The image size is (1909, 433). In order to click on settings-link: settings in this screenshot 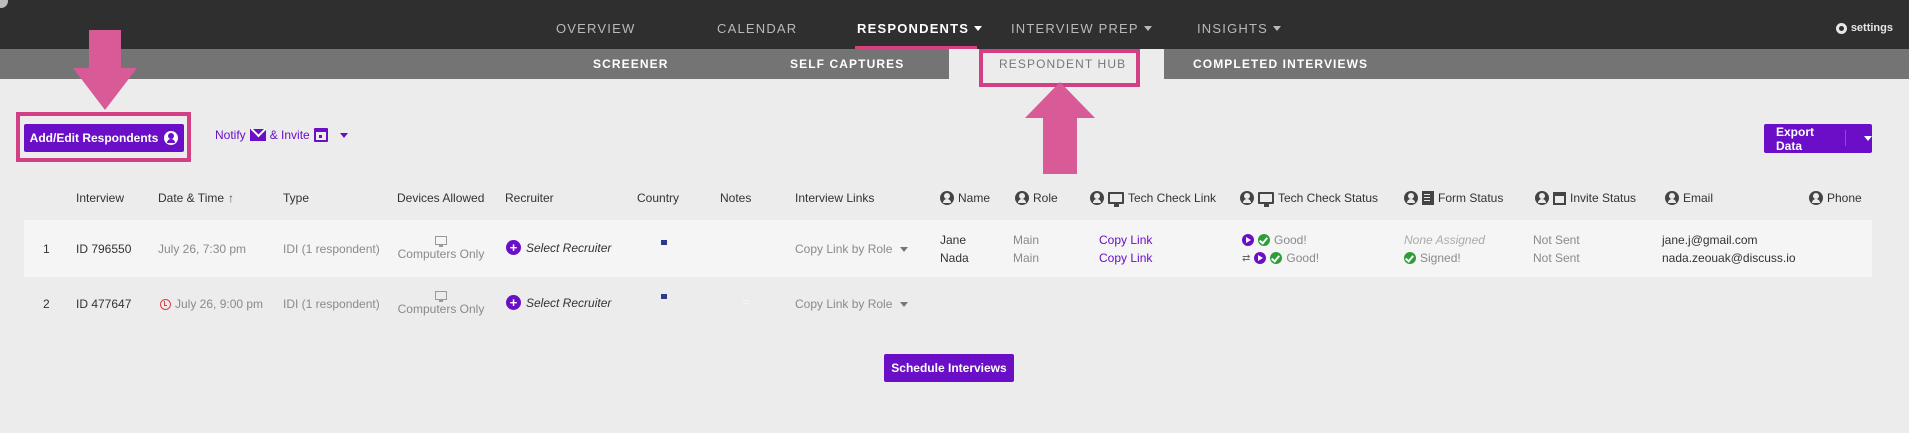, I will do `click(1864, 28)`.